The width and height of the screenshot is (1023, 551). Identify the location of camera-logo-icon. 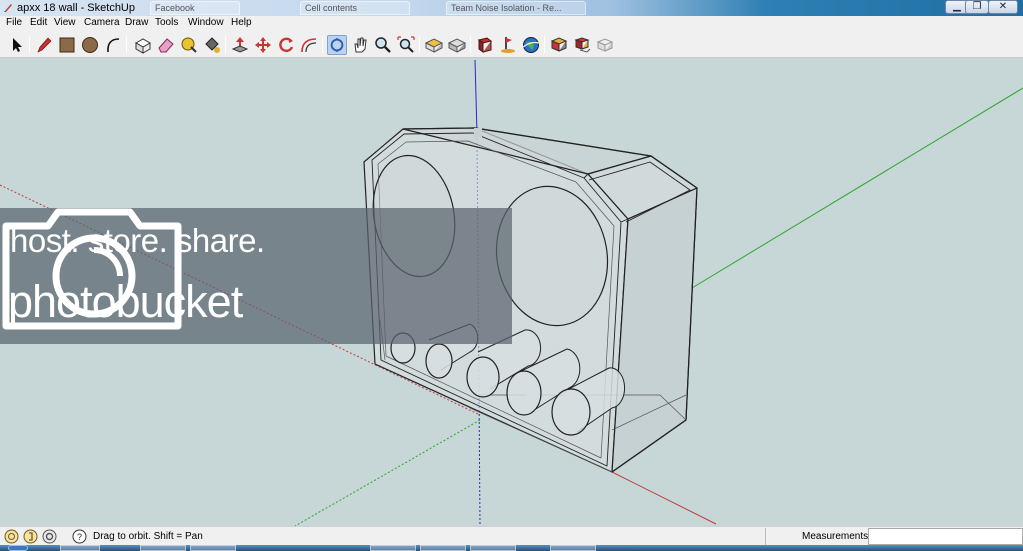
(92, 269).